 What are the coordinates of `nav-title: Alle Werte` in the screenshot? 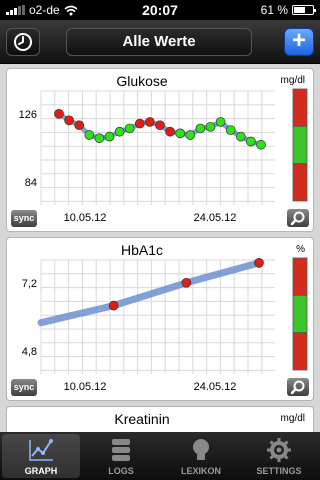 It's located at (159, 42).